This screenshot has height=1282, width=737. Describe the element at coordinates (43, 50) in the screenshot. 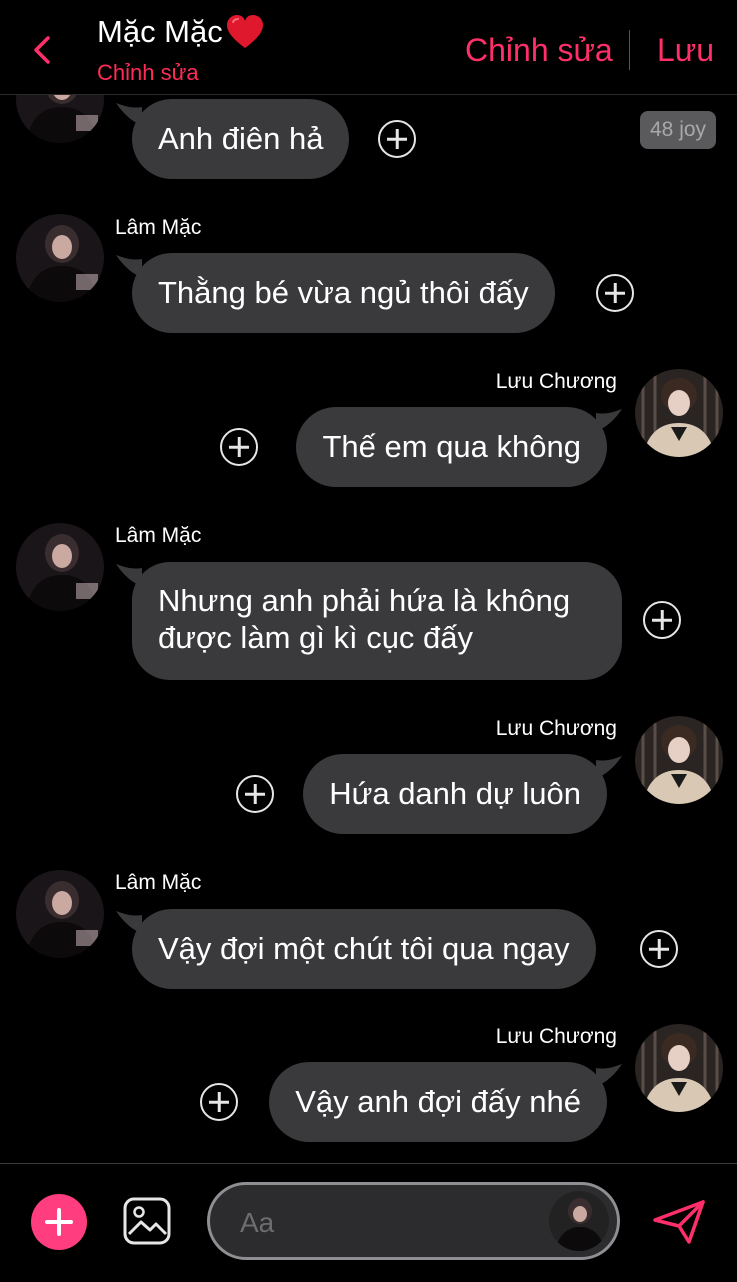

I see `chevron-left-icon` at that location.